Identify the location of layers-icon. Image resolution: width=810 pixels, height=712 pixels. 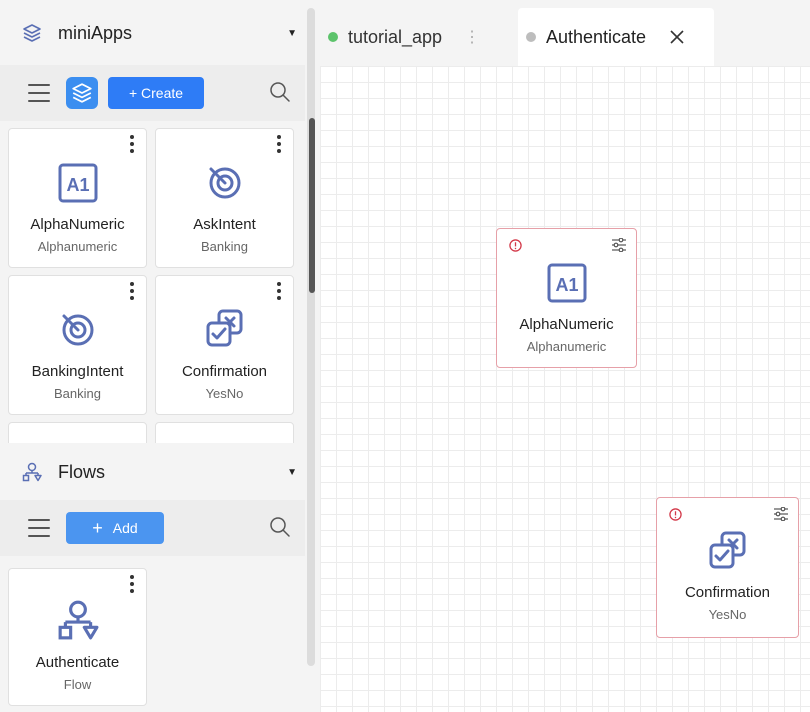
(32, 33).